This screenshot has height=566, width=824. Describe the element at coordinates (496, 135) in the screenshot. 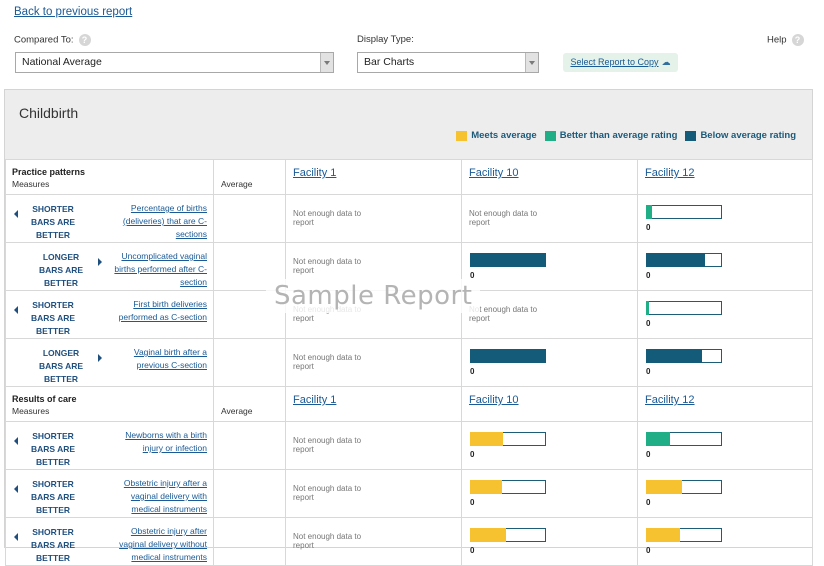

I see `legend-item: Meets average` at that location.